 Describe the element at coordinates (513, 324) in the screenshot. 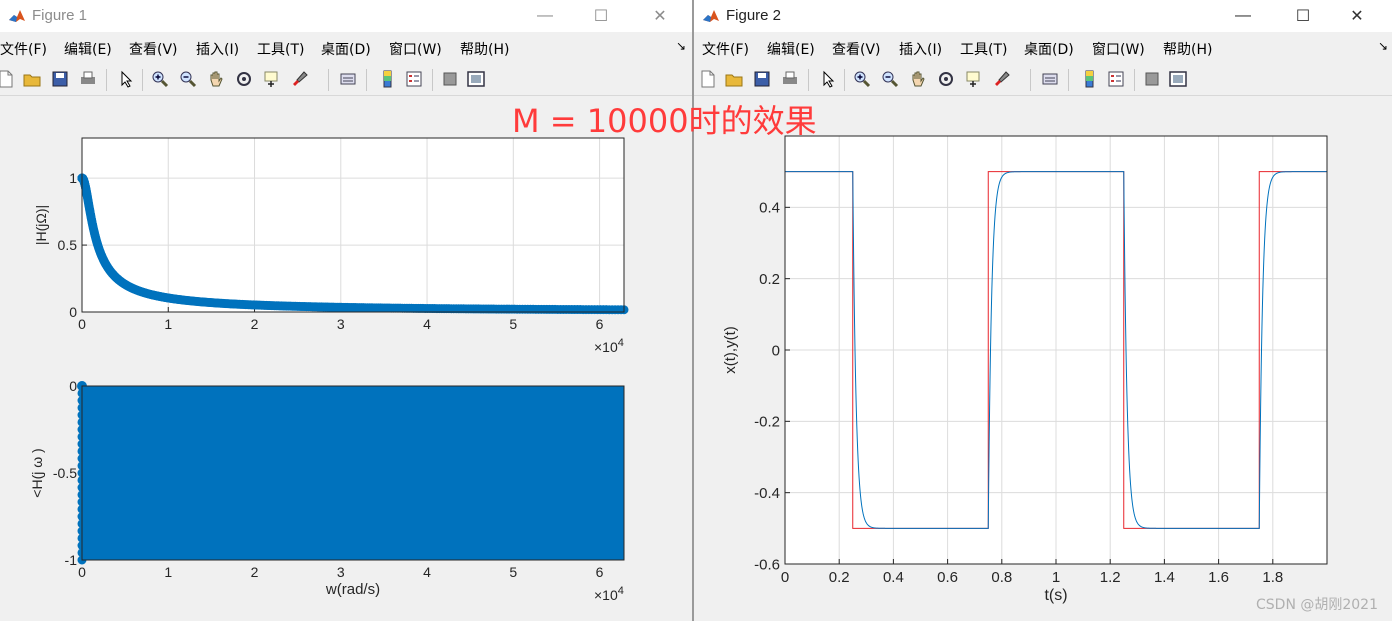

I see `x-tick-label: 5` at that location.